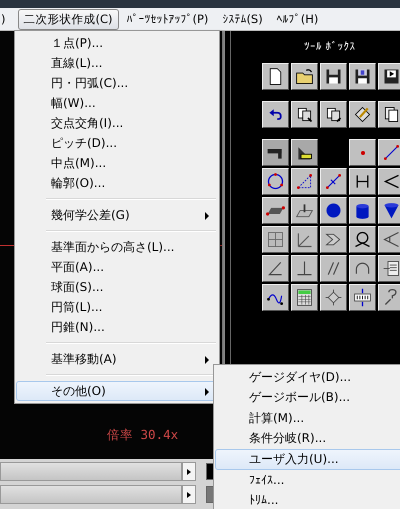 This screenshot has height=509, width=400. I want to click on menu-bar-item: ﾍﾙﾌﾟ(H), so click(297, 19).